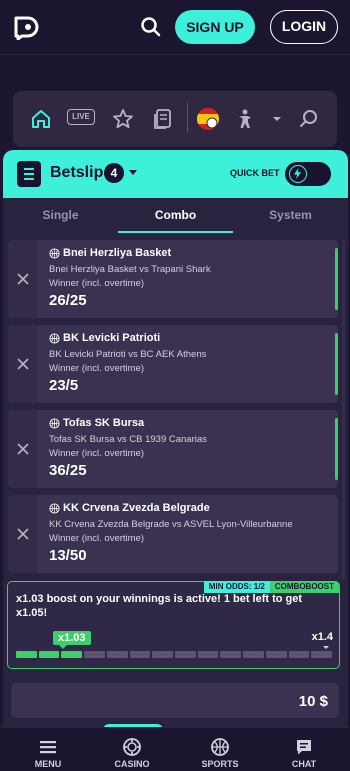  Describe the element at coordinates (322, 637) in the screenshot. I see `boost-target-multiplier: x1.4` at that location.